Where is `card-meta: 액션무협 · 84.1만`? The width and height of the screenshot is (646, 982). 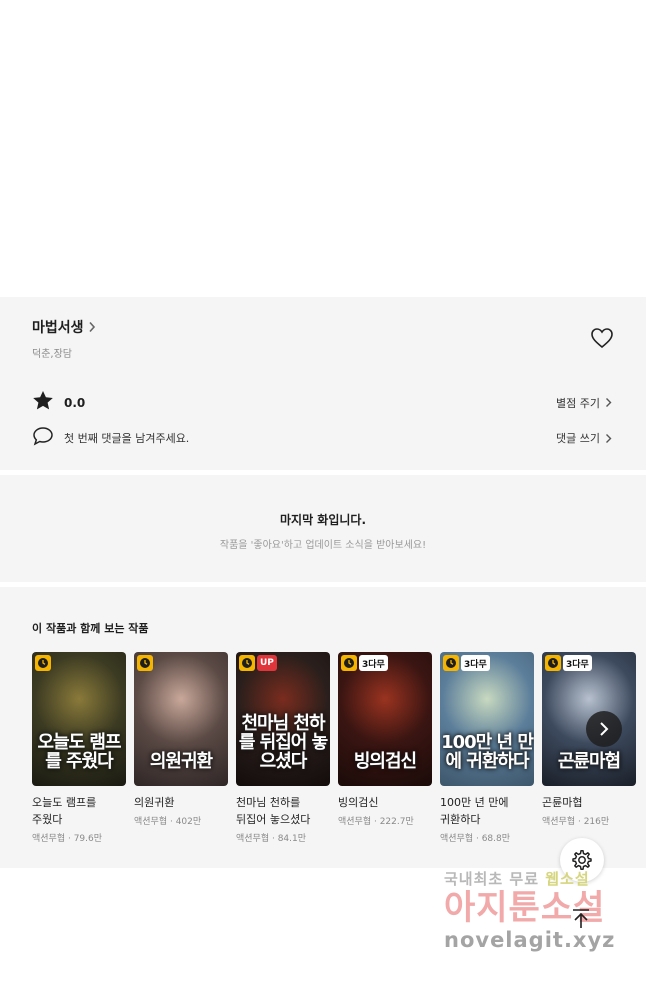
card-meta: 액션무협 · 84.1만 is located at coordinates (271, 839).